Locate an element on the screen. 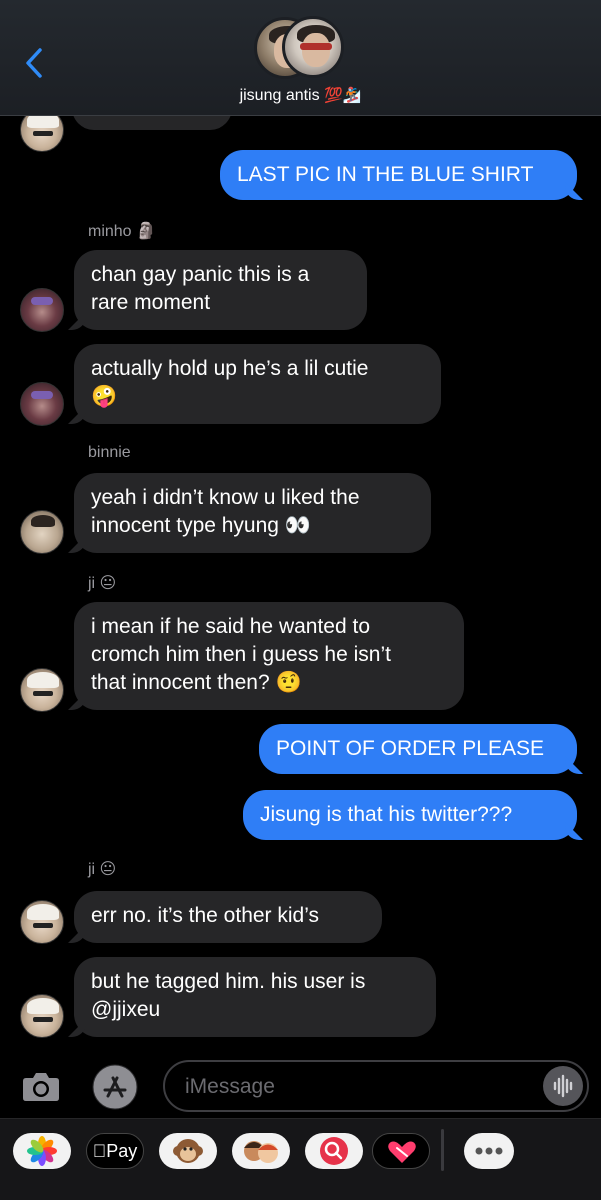  message-bubble-incoming: chan gay panic this is a rare moment is located at coordinates (220, 290).